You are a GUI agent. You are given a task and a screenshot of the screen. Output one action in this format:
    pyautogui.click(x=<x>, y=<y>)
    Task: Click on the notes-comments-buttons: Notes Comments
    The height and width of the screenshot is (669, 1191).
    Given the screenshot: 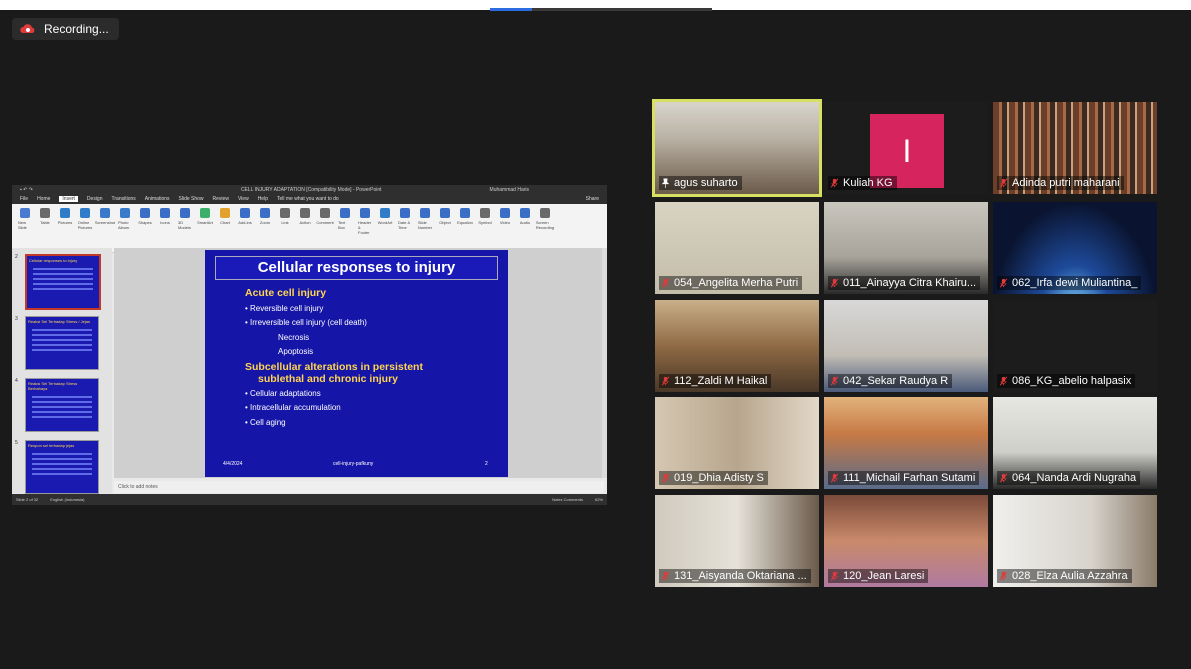 What is the action you would take?
    pyautogui.click(x=567, y=499)
    